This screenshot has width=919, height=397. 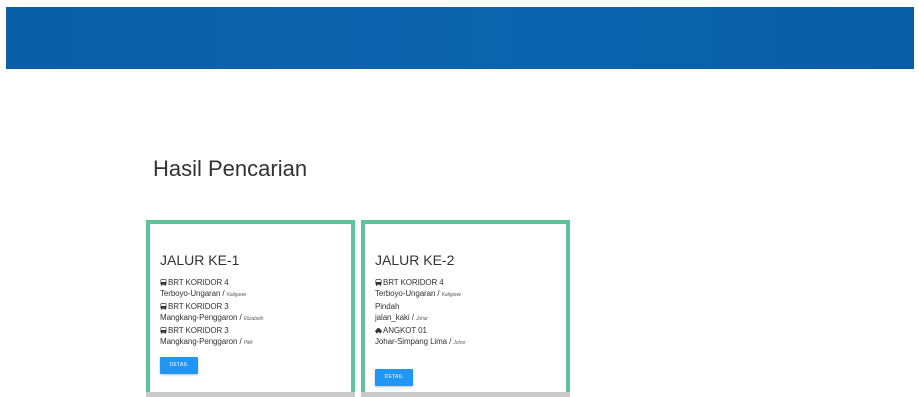 What do you see at coordinates (230, 168) in the screenshot?
I see `page-title: Hasil Pencarian` at bounding box center [230, 168].